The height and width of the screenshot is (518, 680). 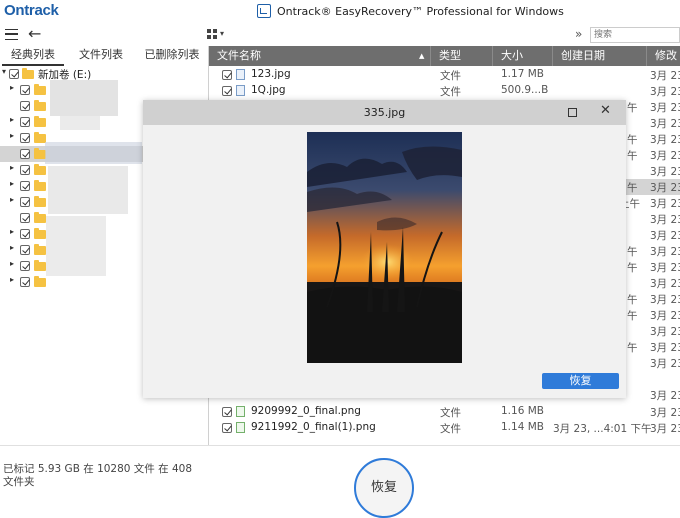 I want to click on status-text: 已标记 5.93 GB 在 10280 文件 在 408 文件夹, so click(x=98, y=475).